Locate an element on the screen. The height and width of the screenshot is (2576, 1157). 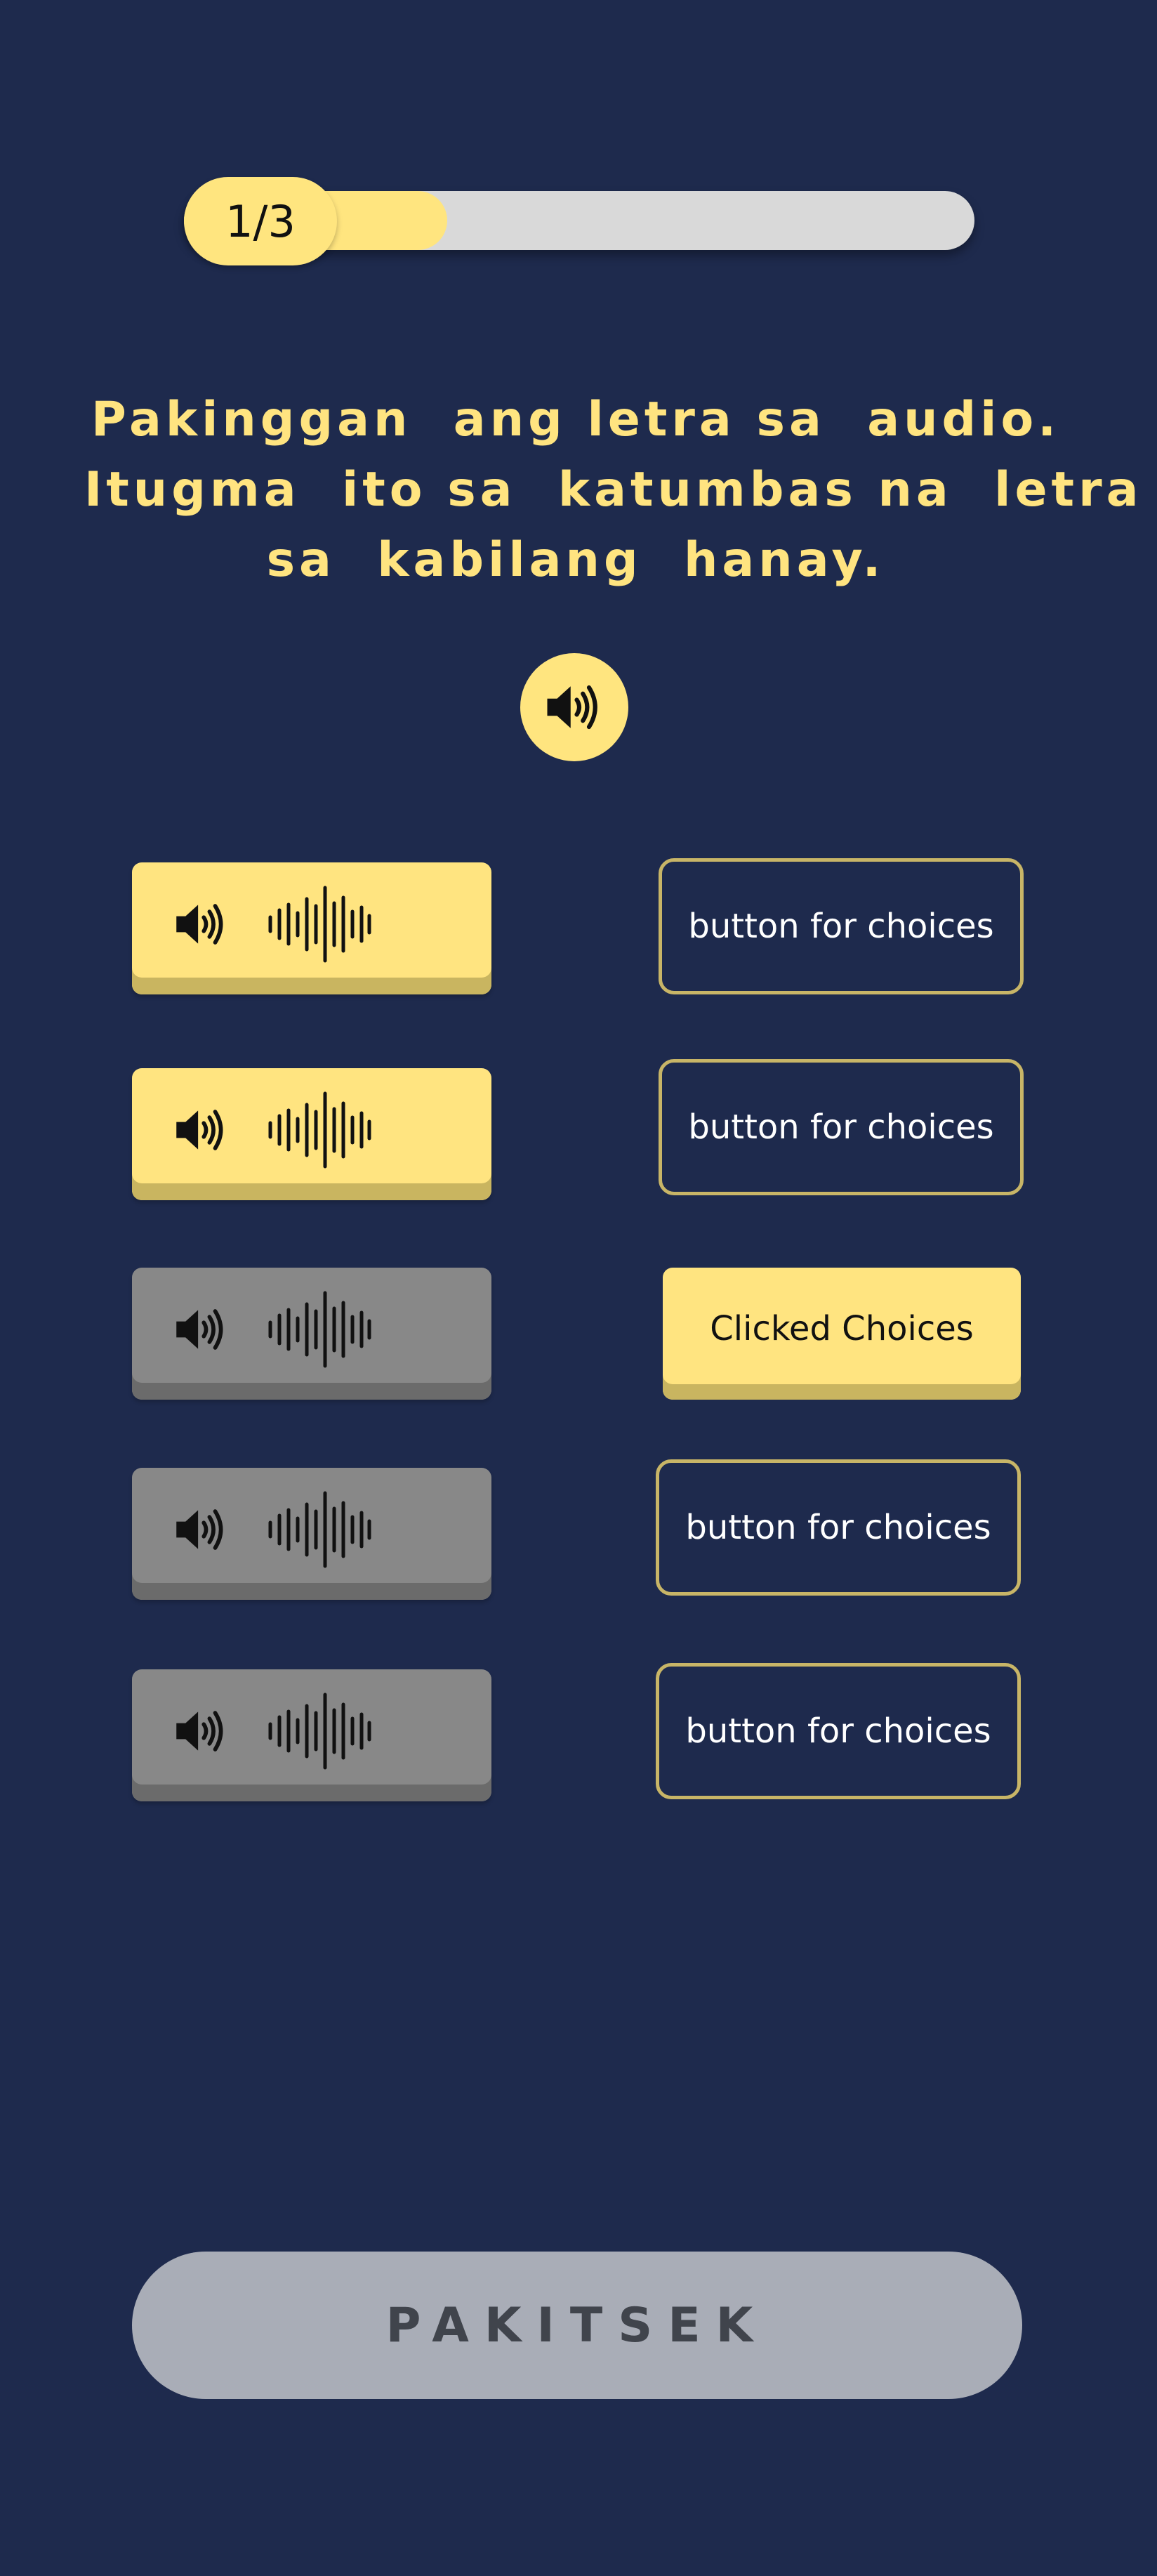
choice-button-2: button for choices is located at coordinates (841, 1127).